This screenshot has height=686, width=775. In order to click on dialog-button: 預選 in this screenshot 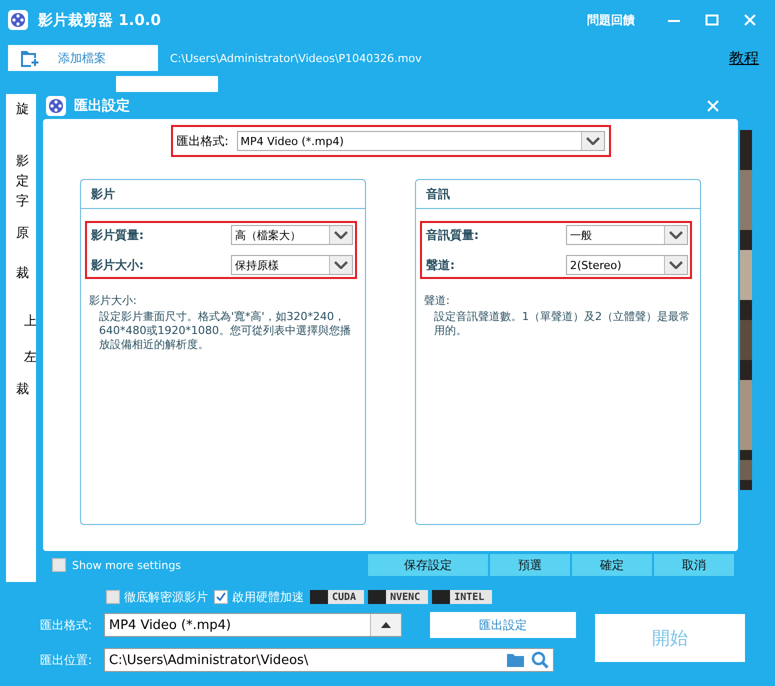, I will do `click(530, 565)`.